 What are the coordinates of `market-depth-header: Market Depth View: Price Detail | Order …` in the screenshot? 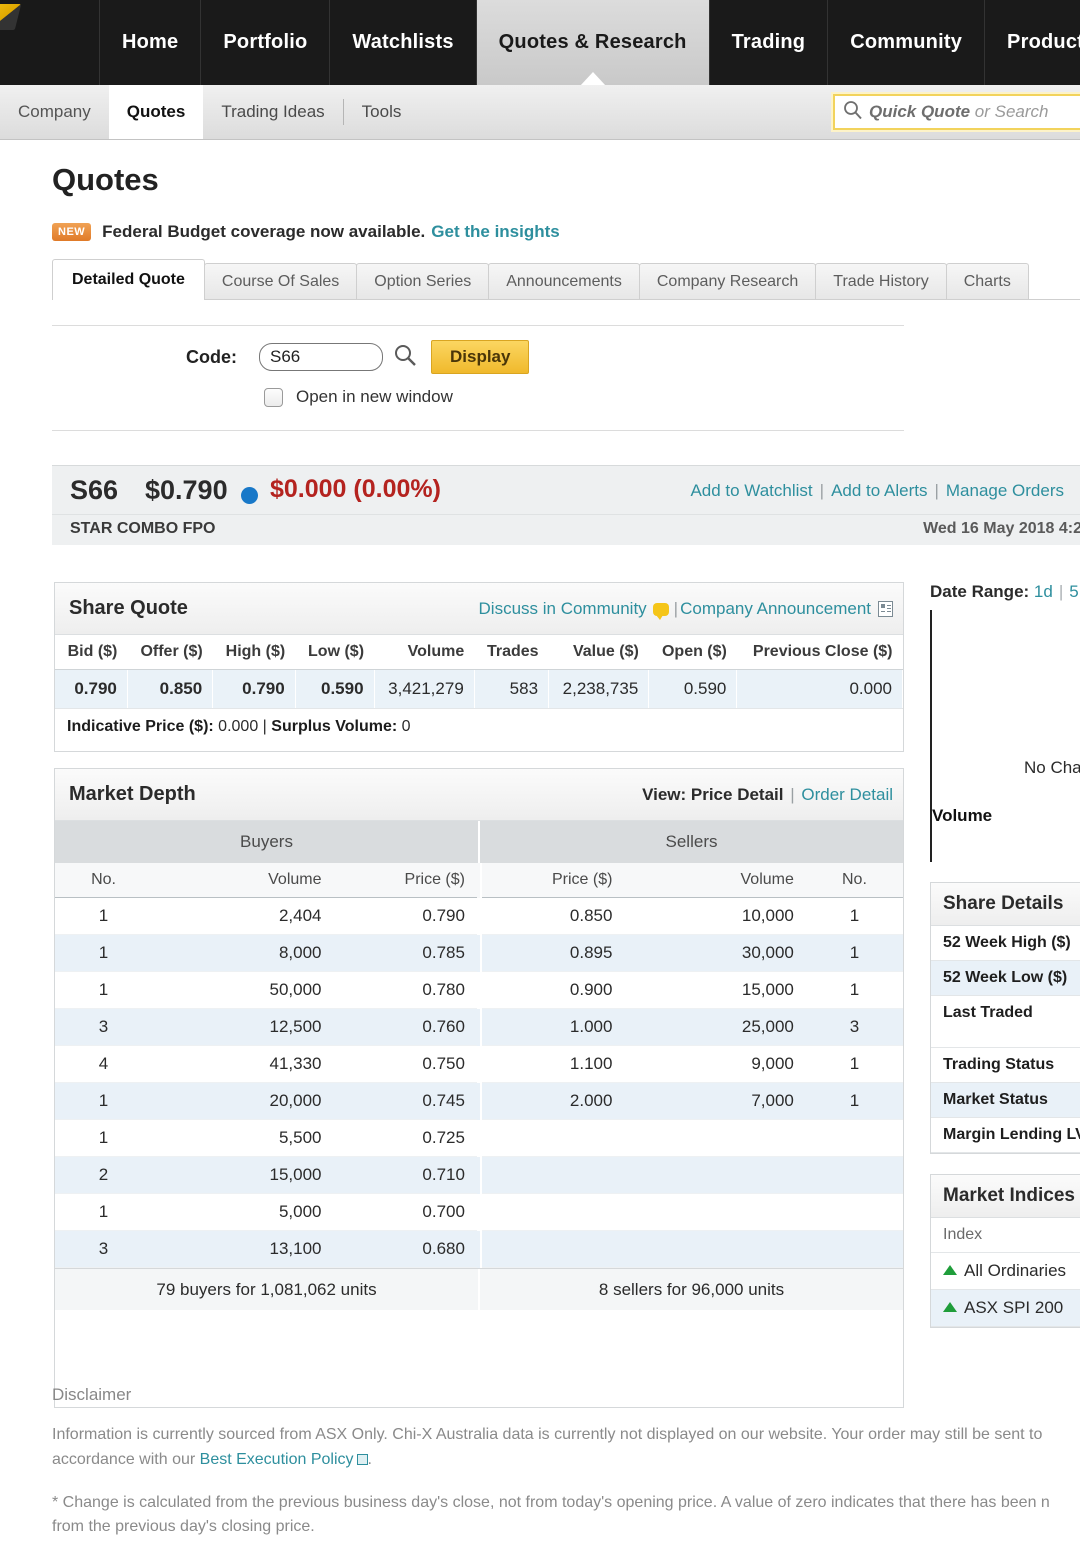 It's located at (479, 795).